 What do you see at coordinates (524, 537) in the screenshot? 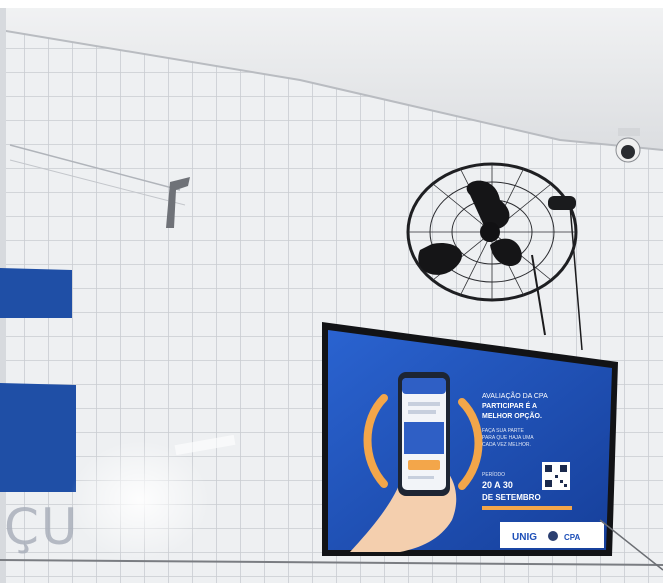
I see `logo-unig: UNIG` at bounding box center [524, 537].